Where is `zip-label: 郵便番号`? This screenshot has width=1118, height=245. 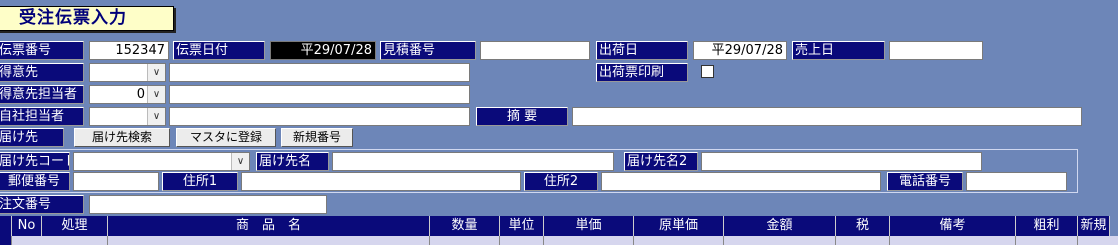
zip-label: 郵便番号 is located at coordinates (35, 181).